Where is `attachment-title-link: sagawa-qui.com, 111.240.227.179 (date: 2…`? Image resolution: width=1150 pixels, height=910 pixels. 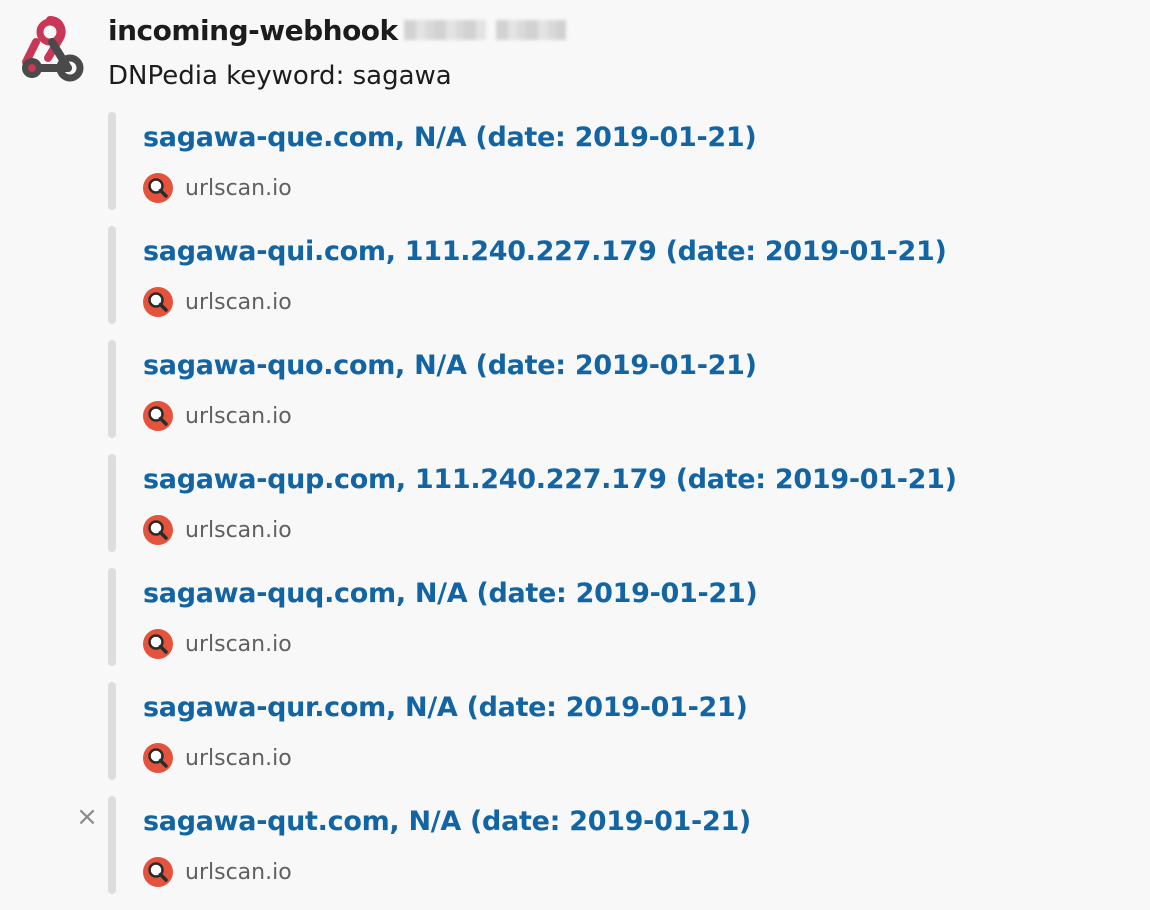
attachment-title-link: sagawa-qui.com, 111.240.227.179 (date: 2… is located at coordinates (545, 252).